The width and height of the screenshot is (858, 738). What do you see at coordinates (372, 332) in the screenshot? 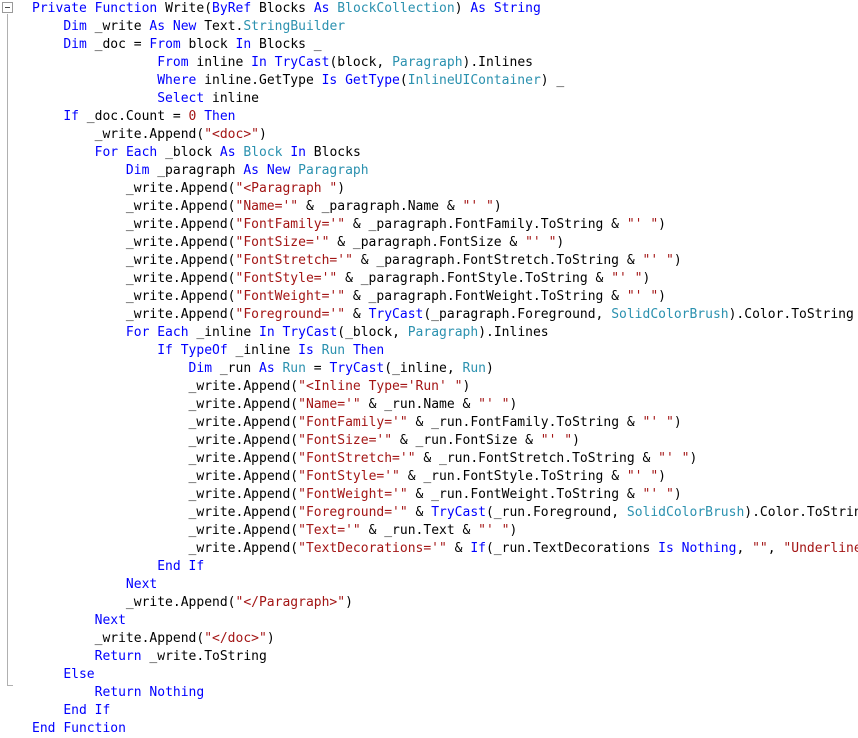
I see `code-token: (_block,` at bounding box center [372, 332].